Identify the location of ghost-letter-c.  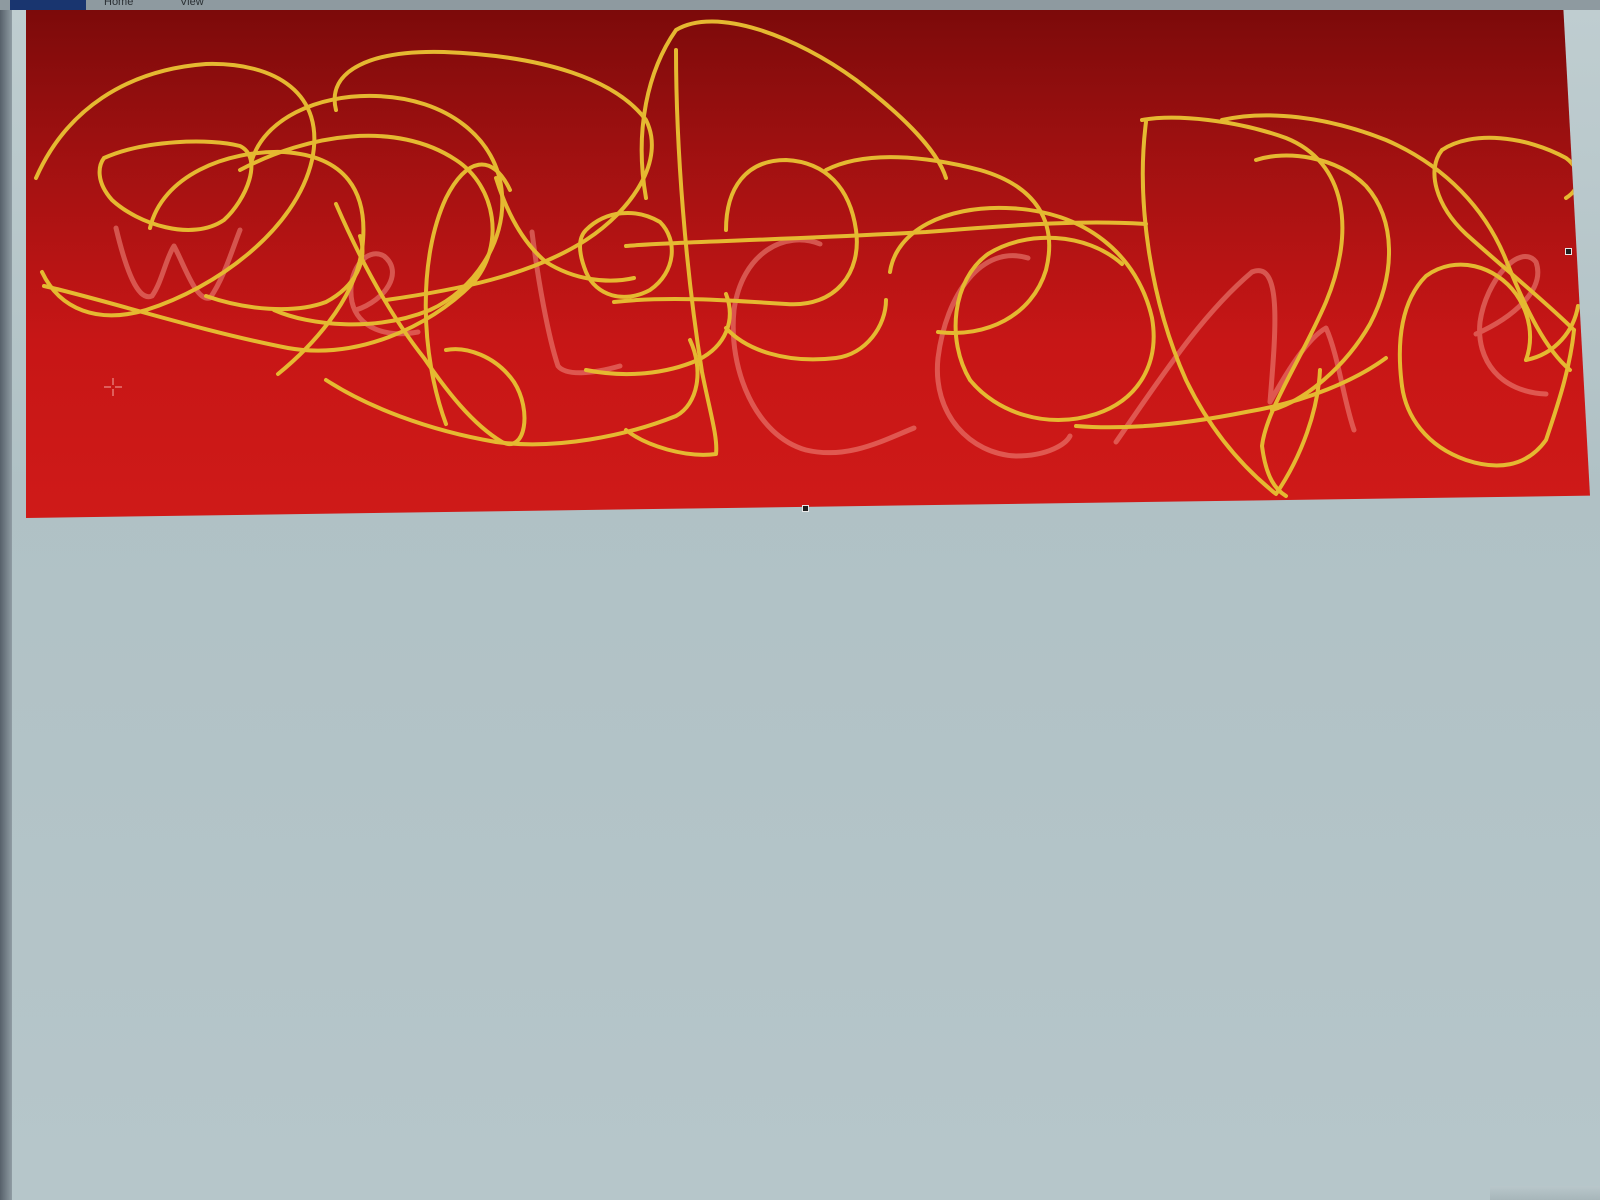
(823, 346).